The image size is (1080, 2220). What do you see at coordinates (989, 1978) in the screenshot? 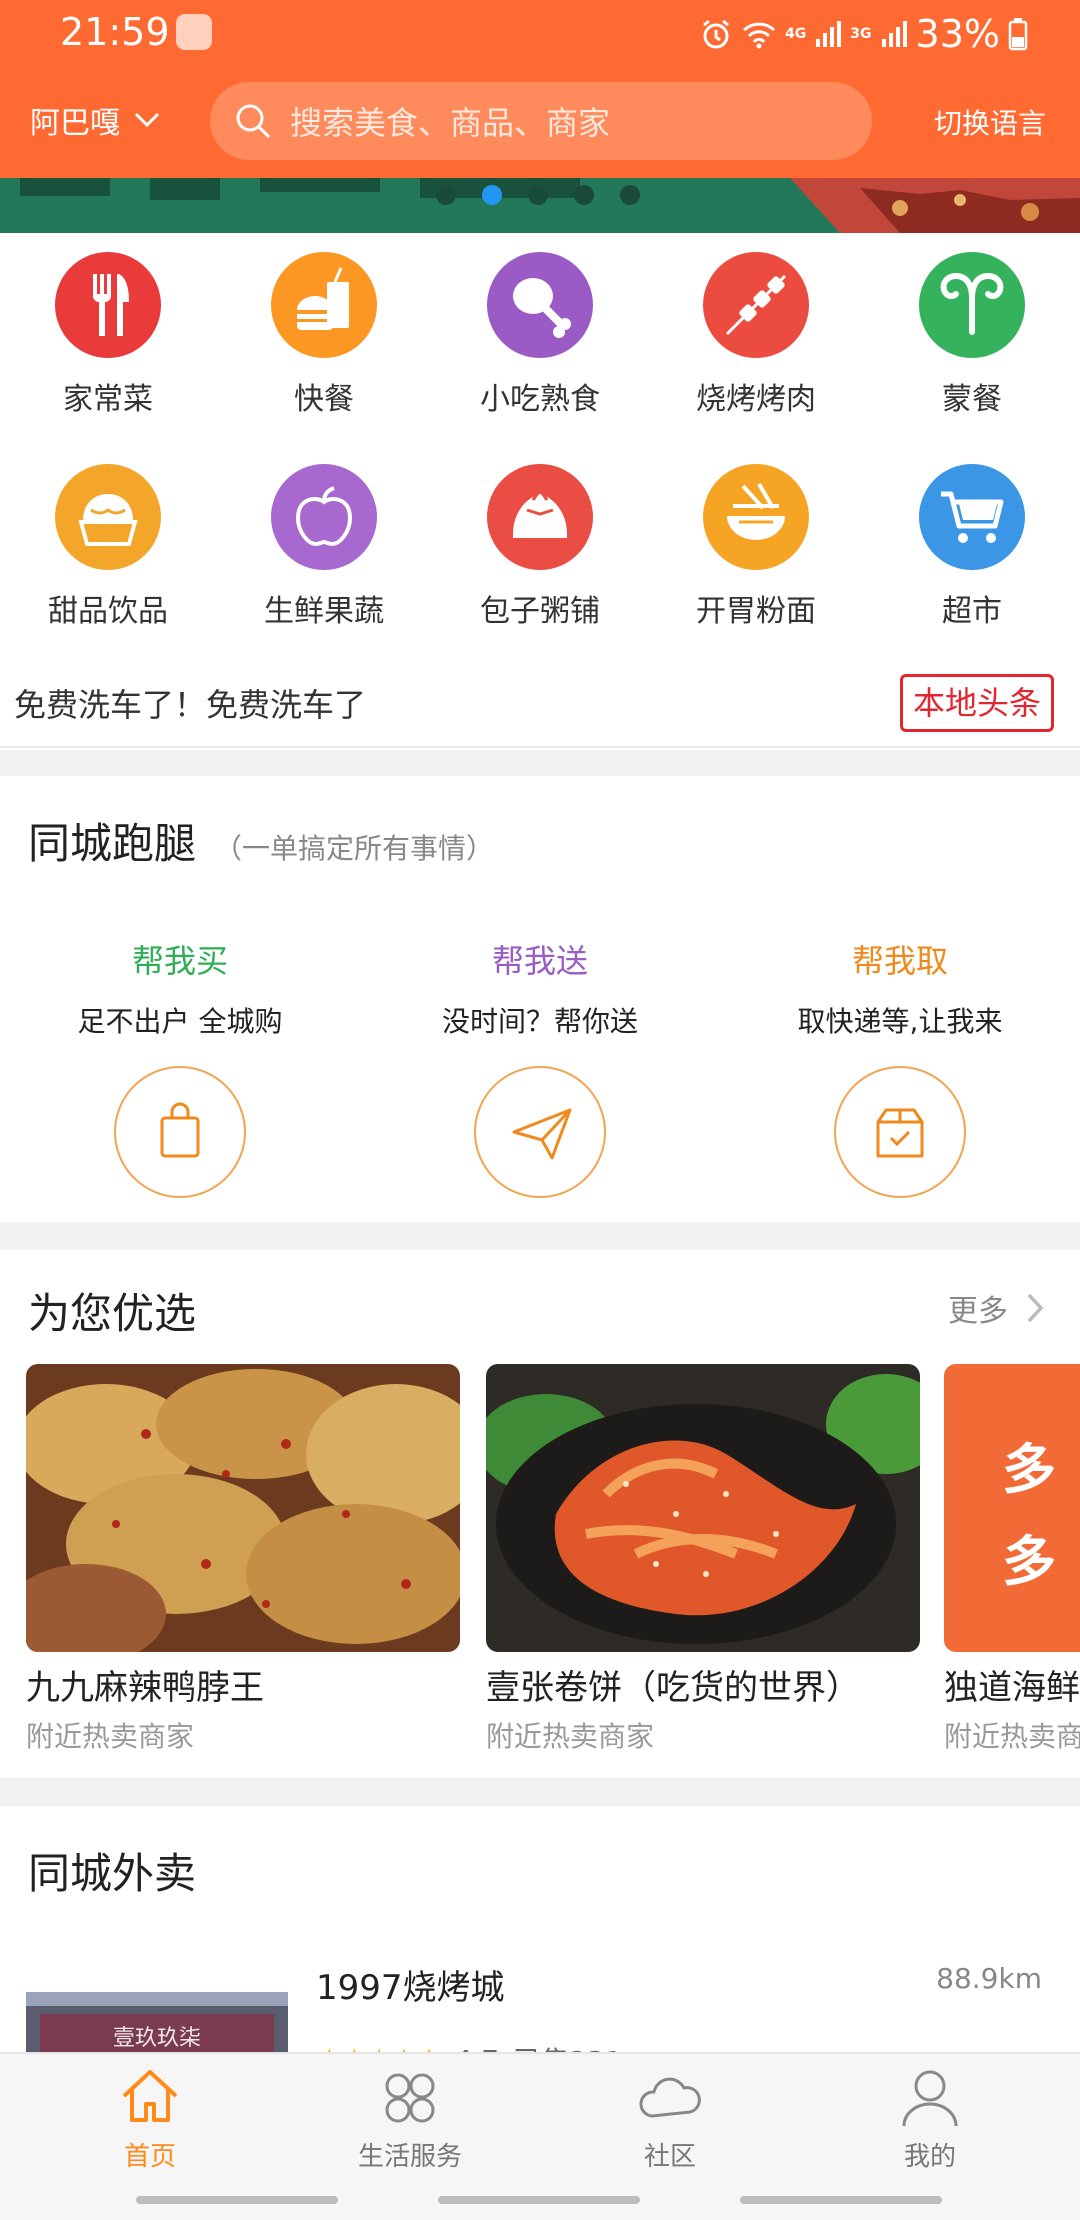
I see `store-distance: 88.9km` at bounding box center [989, 1978].